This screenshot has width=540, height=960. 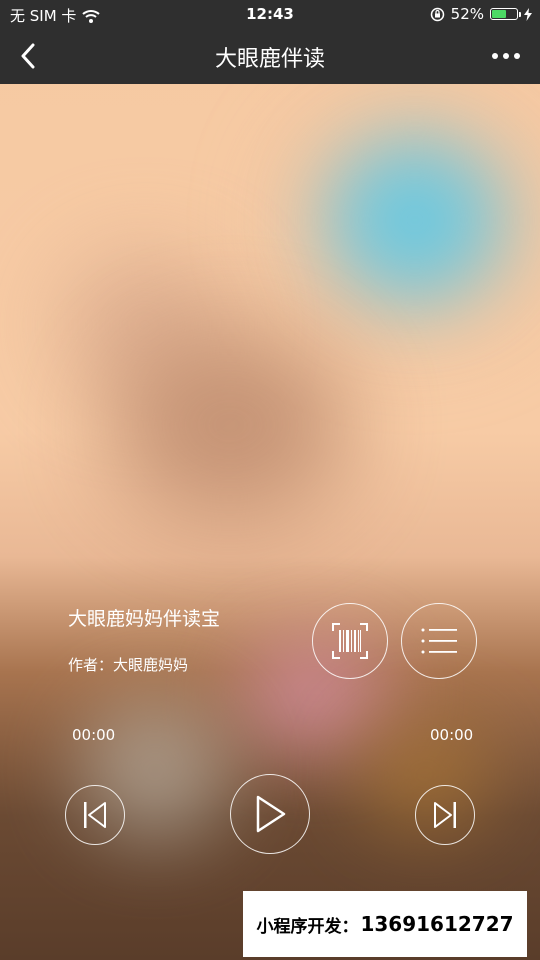 What do you see at coordinates (91, 665) in the screenshot?
I see `author-label: 作者：` at bounding box center [91, 665].